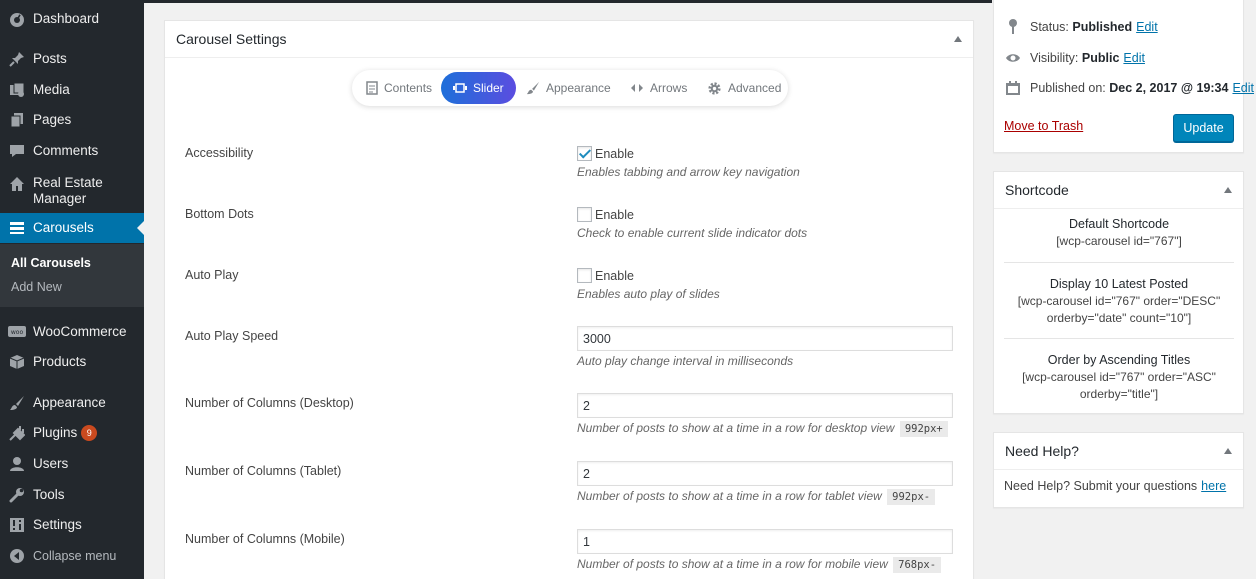  What do you see at coordinates (17, 184) in the screenshot?
I see `home-icon` at bounding box center [17, 184].